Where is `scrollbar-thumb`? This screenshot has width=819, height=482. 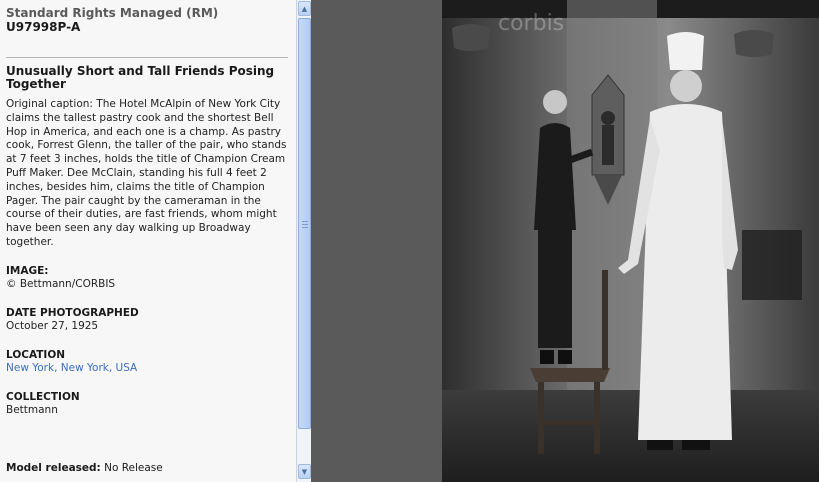
scrollbar-thumb is located at coordinates (304, 223).